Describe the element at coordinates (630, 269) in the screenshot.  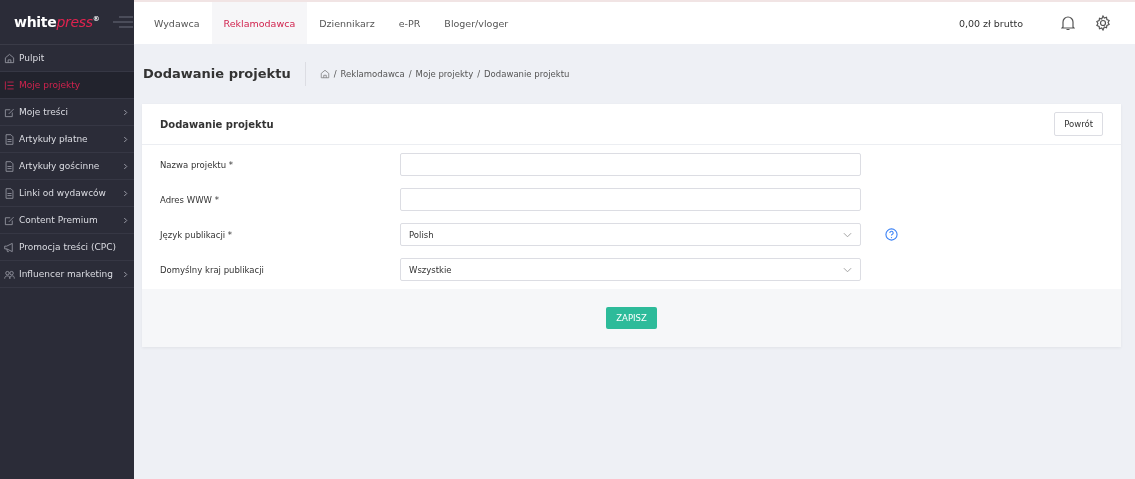
I see `select-field: Wszystkie` at that location.